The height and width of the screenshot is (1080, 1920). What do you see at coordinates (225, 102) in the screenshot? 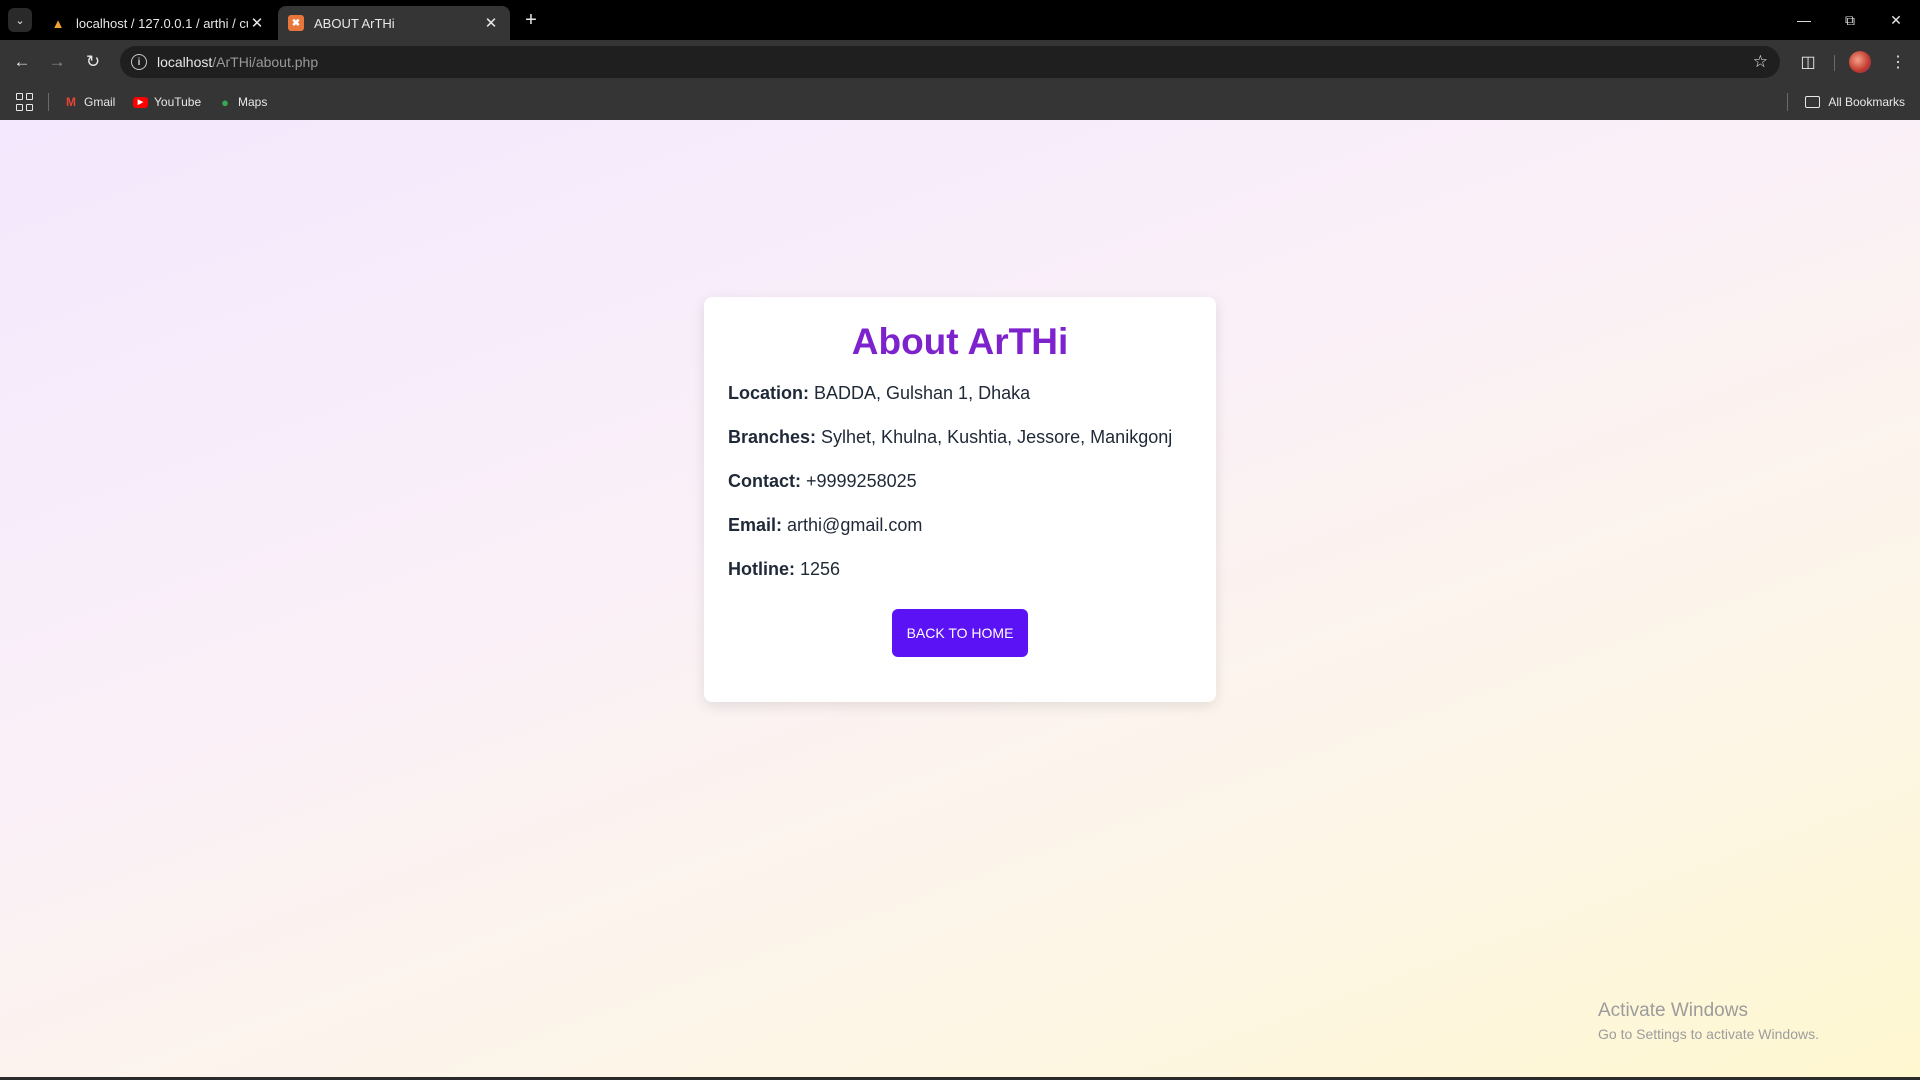
I see `maps-pin-icon: ●` at bounding box center [225, 102].